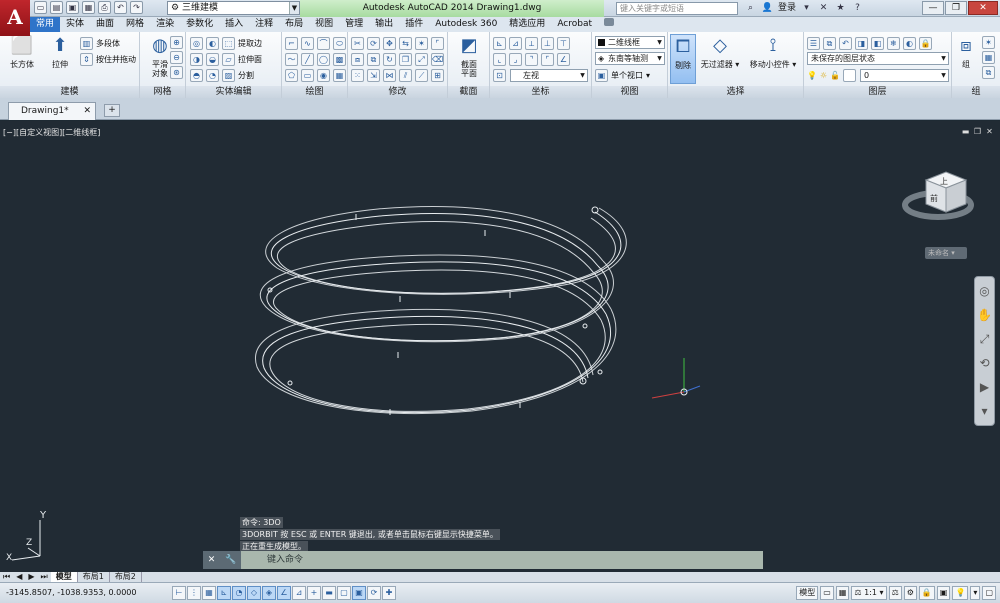 The height and width of the screenshot is (603, 1000). Describe the element at coordinates (314, 593) in the screenshot. I see `dyn-input-icon: +` at that location.